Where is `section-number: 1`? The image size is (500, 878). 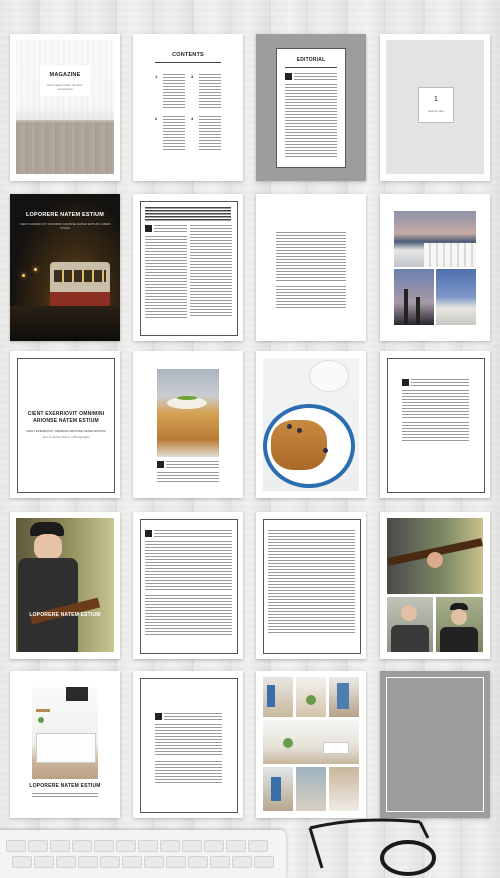
section-number: 1 is located at coordinates (436, 99).